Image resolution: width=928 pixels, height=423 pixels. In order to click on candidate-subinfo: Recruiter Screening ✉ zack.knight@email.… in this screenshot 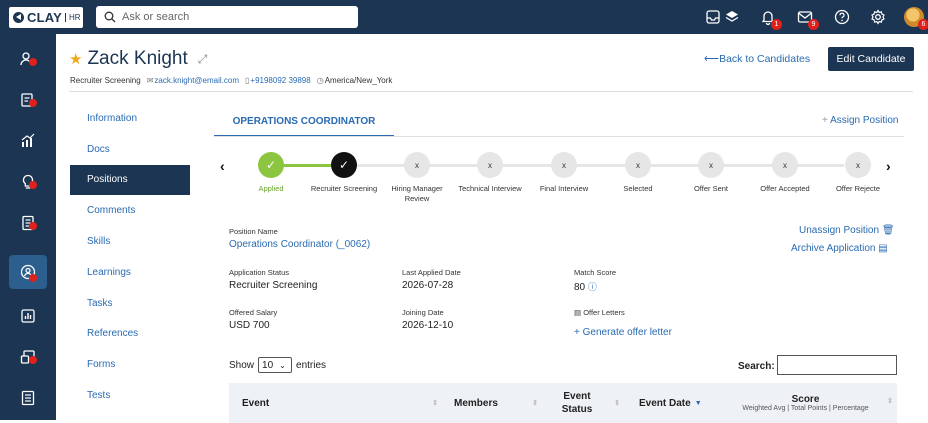, I will do `click(231, 80)`.